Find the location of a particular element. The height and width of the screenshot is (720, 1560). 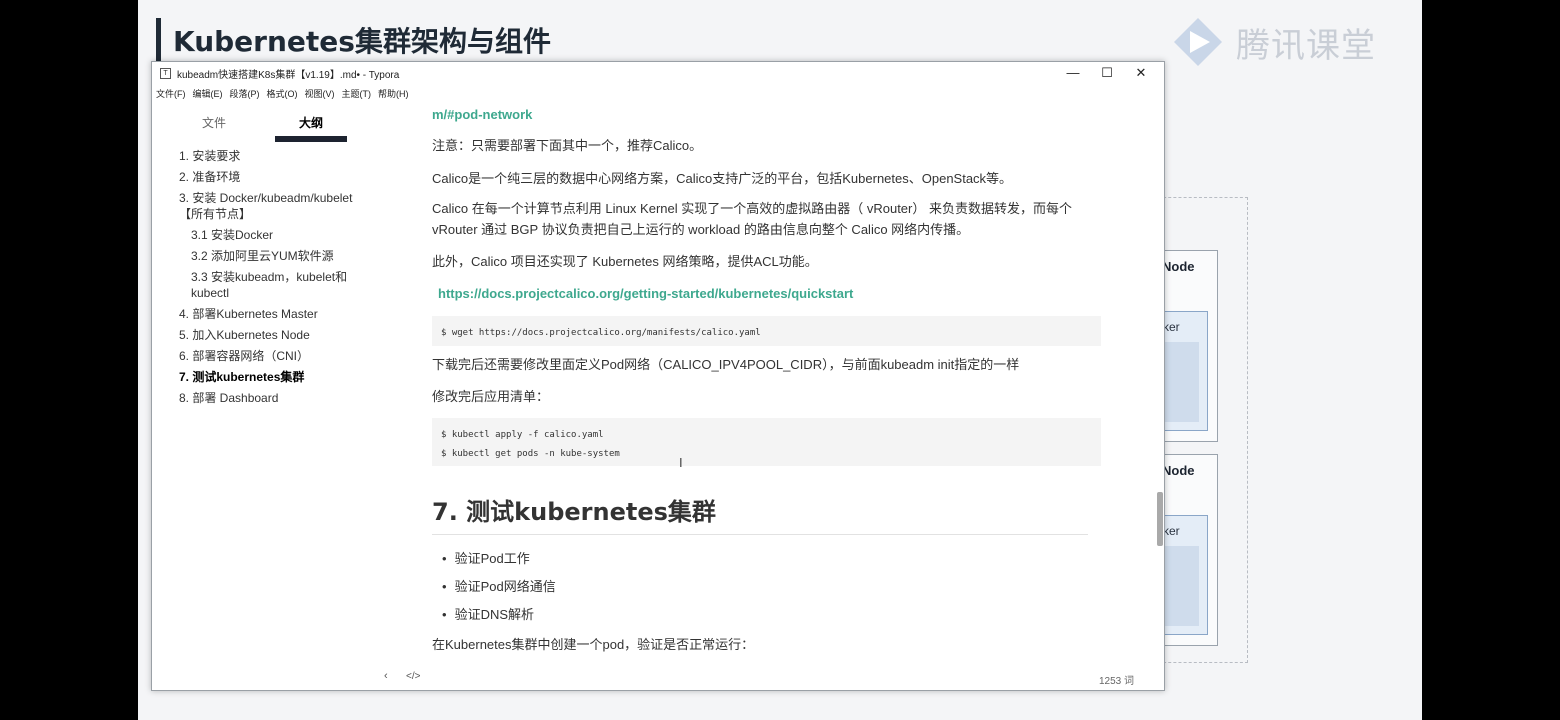

code-line: $ kubectl apply -f calico.yaml is located at coordinates (522, 435).